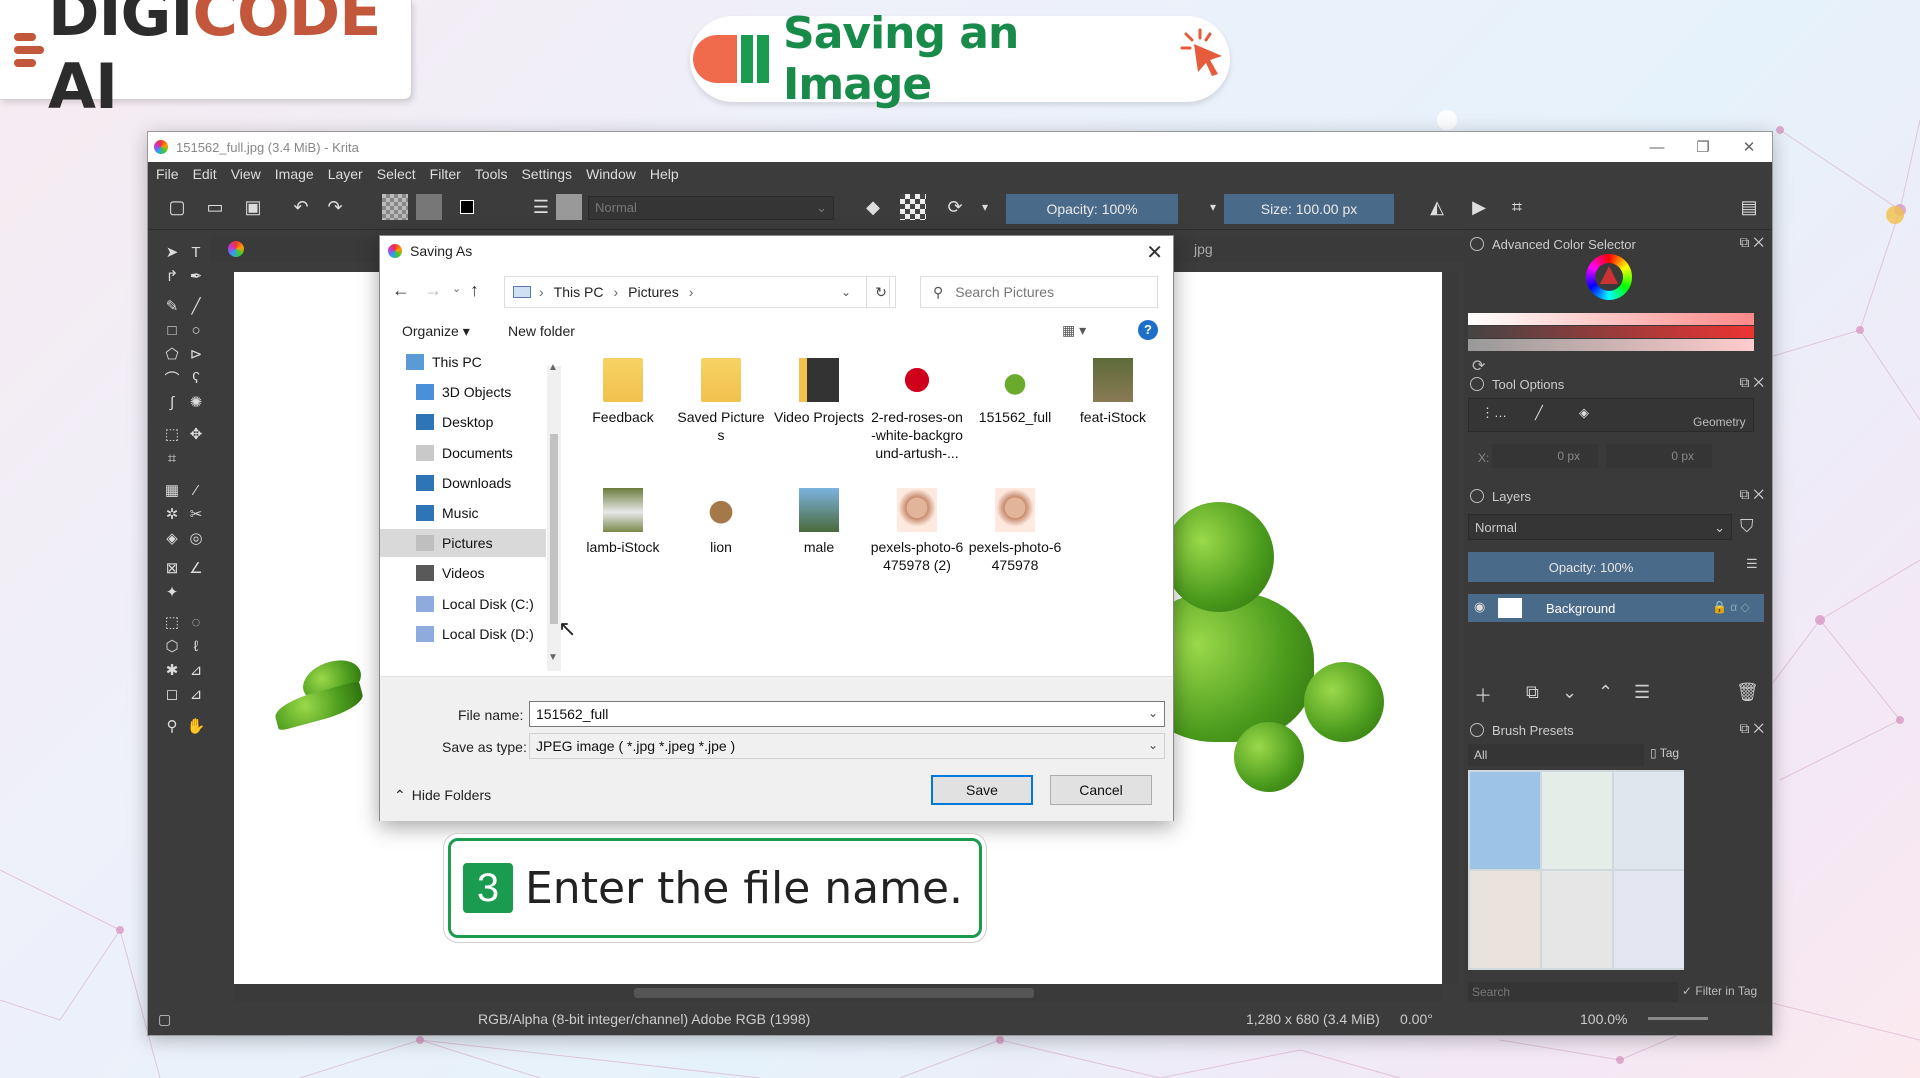  Describe the element at coordinates (456, 288) in the screenshot. I see `recent-locations-chevron-icon: ⌄` at that location.